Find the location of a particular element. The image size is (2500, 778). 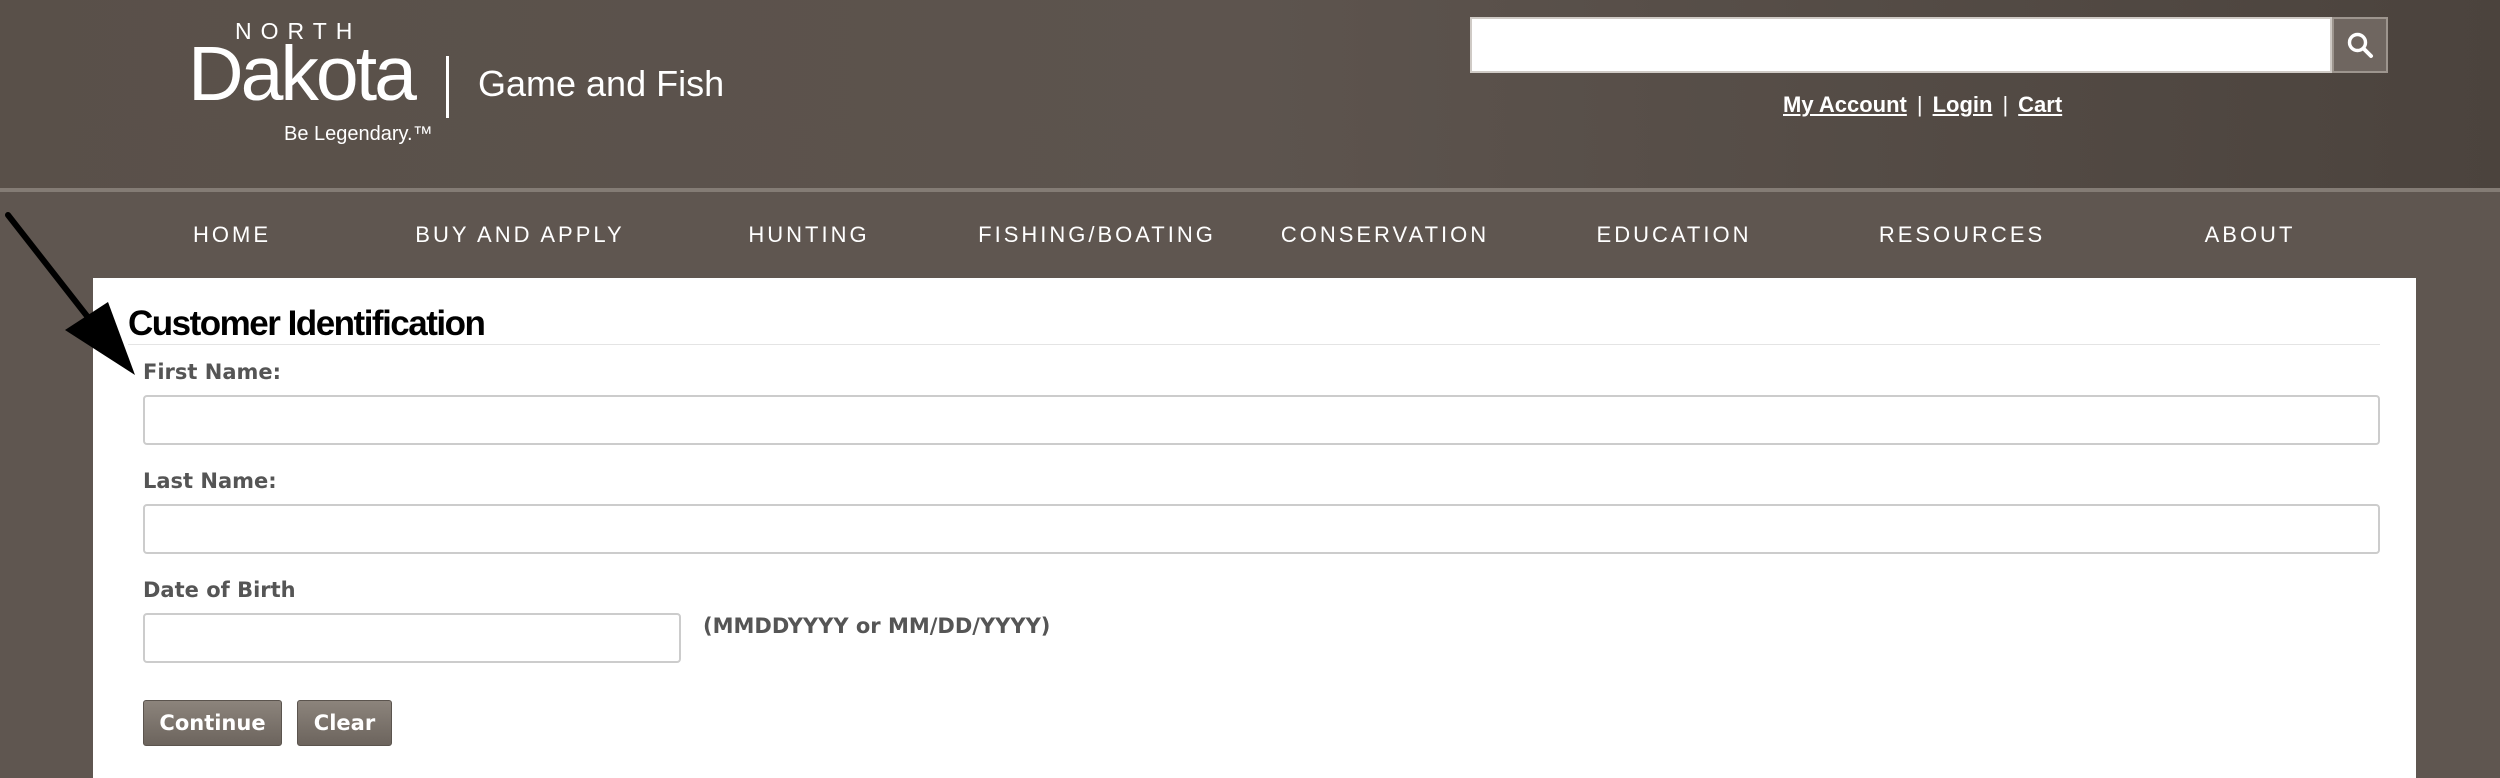

search-icon is located at coordinates (2360, 45).